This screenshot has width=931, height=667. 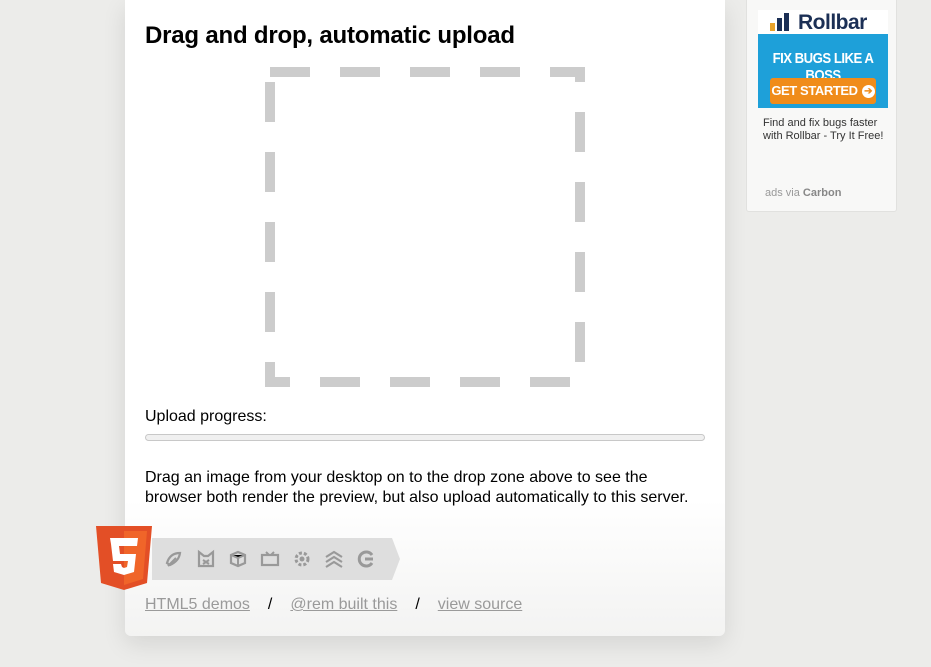 What do you see at coordinates (174, 559) in the screenshot?
I see `offline-icon` at bounding box center [174, 559].